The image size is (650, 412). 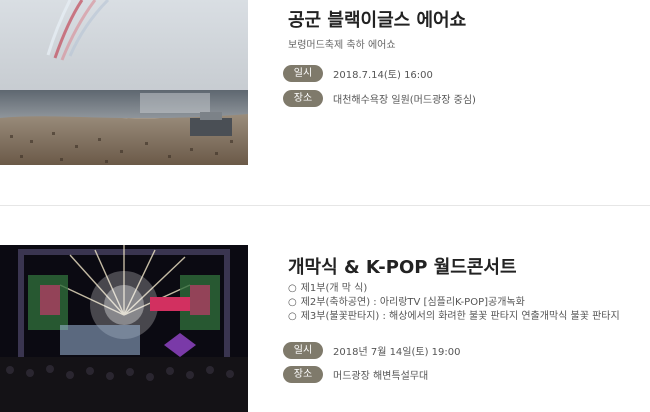 I want to click on program-item: ○ 제2부(축하공연) : 아리랑TV [심플리K-POP]공개녹화, so click(x=454, y=303).